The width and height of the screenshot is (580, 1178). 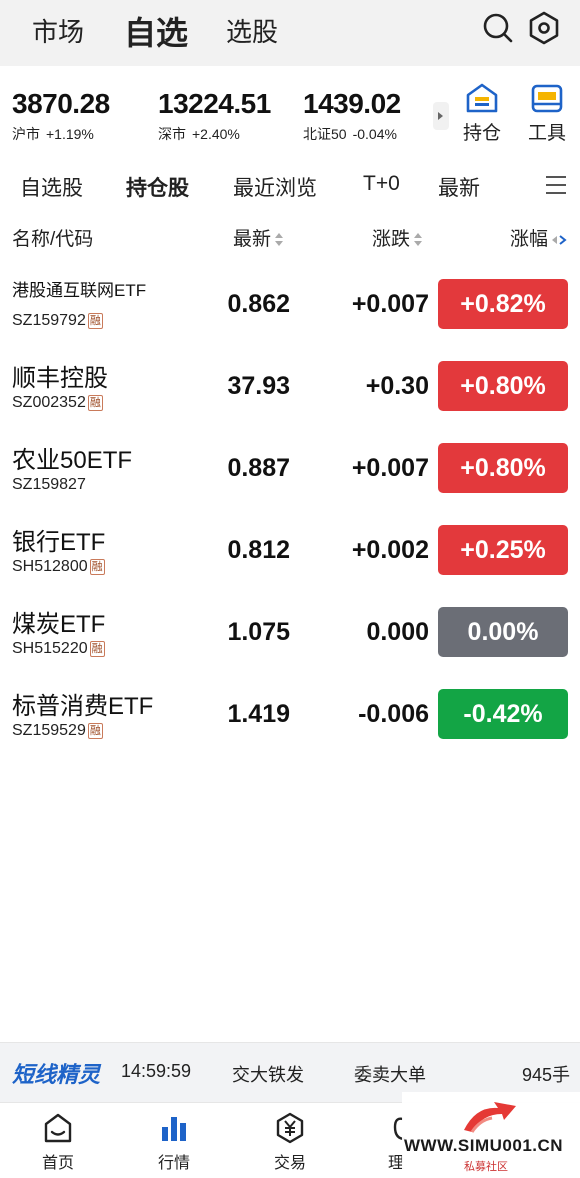 I want to click on security-name: 顺丰控股, so click(x=60, y=378).